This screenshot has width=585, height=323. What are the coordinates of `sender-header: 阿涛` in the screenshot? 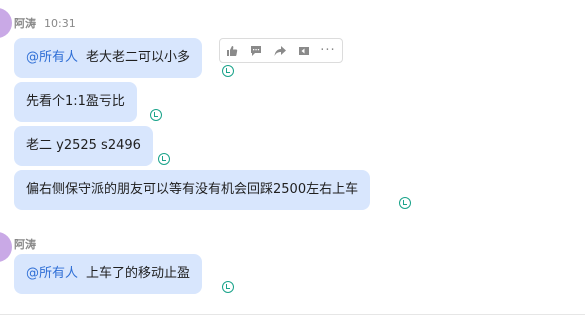 It's located at (25, 244).